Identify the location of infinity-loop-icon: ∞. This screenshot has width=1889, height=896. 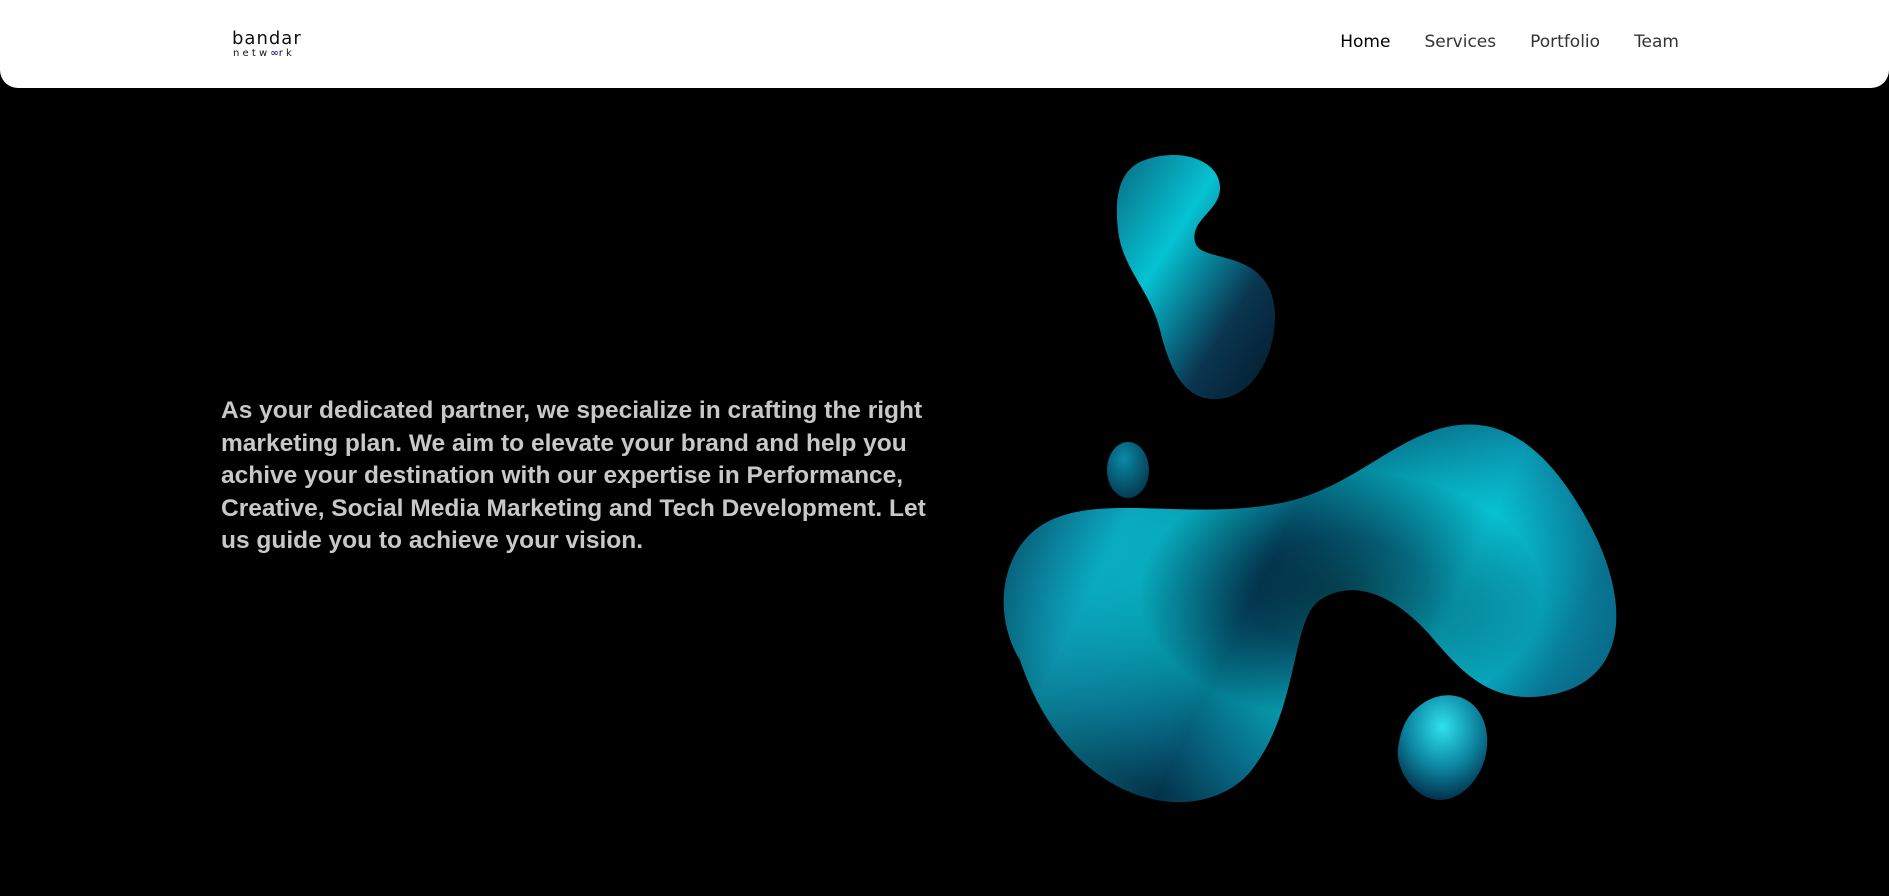
(274, 53).